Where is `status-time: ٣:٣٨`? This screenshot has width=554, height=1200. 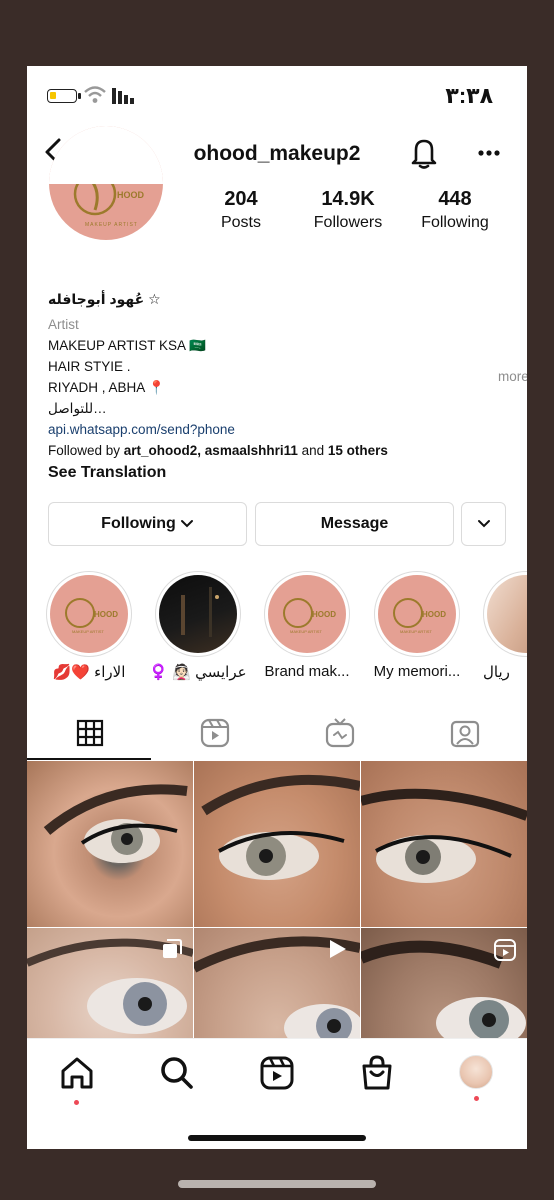
status-time: ٣:٣٨ is located at coordinates (469, 95).